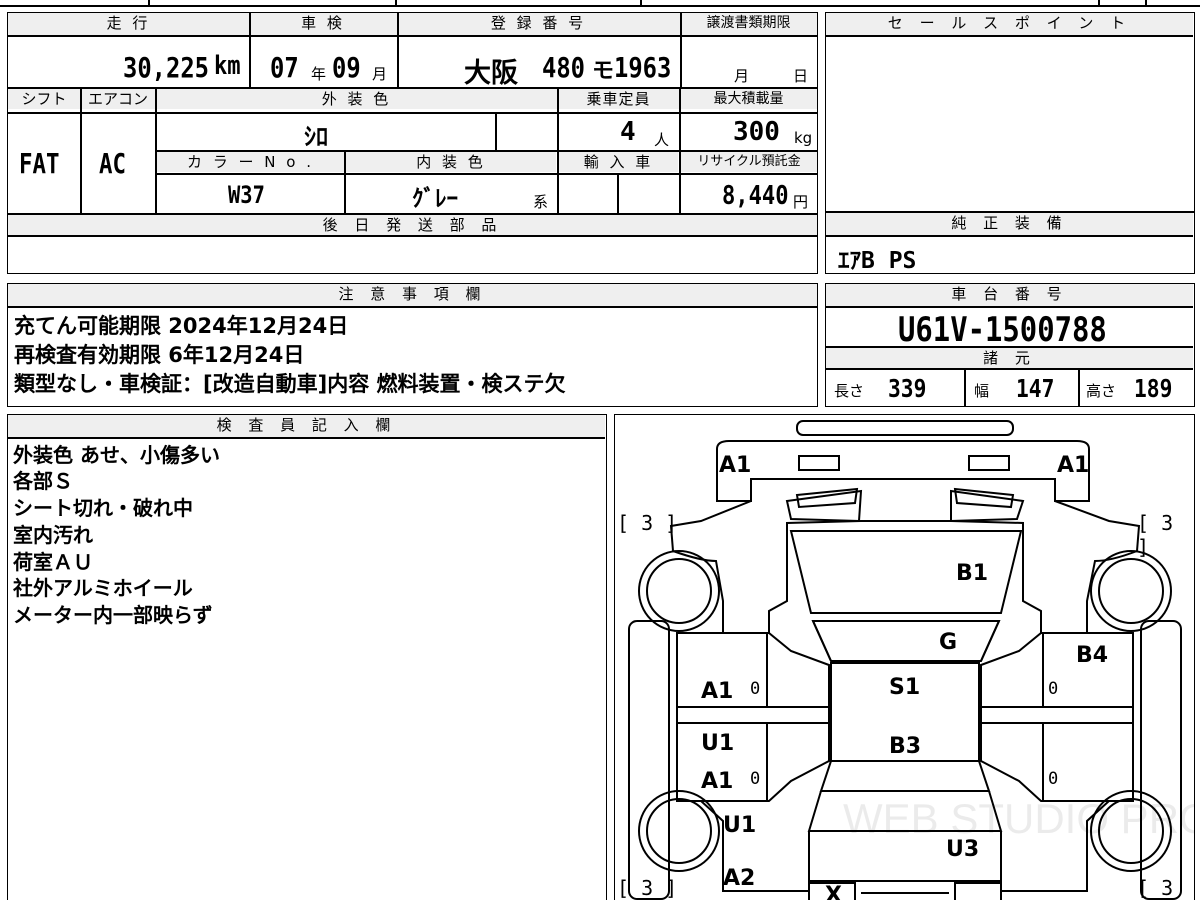 The height and width of the screenshot is (900, 1200). Describe the element at coordinates (833, 891) in the screenshot. I see `mark-rear-bumper: X` at that location.